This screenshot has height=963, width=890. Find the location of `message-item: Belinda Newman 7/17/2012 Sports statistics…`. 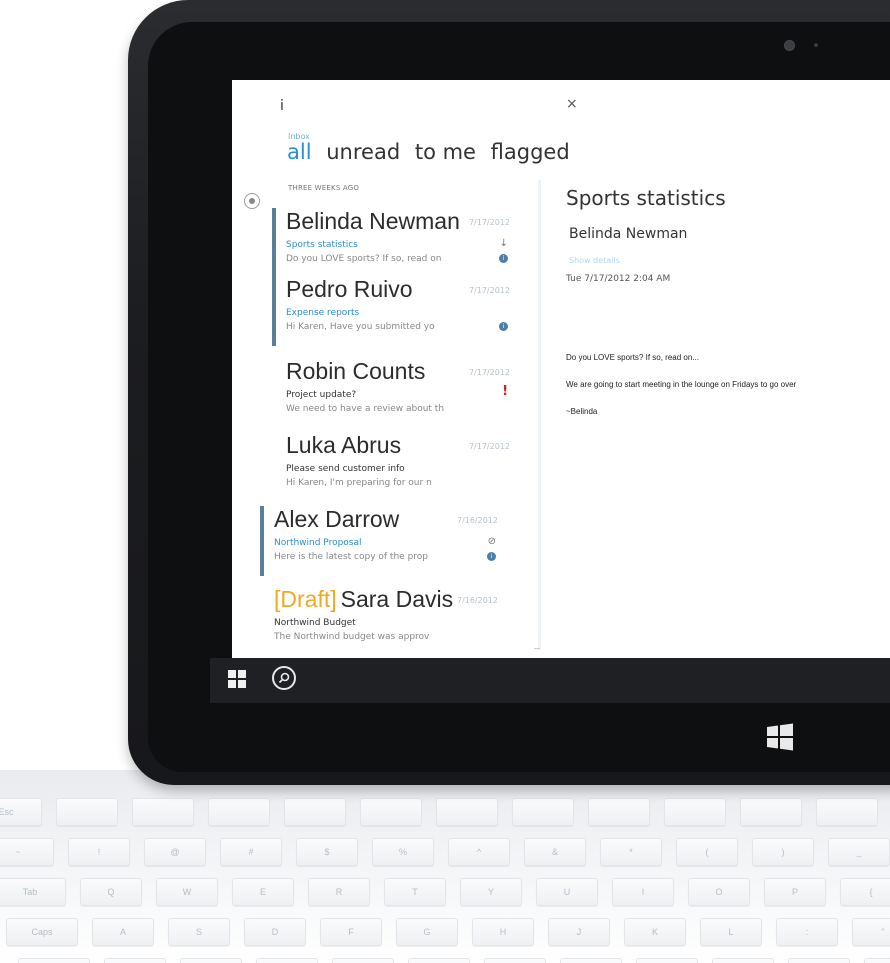

message-item: Belinda Newman 7/17/2012 Sports statistics… is located at coordinates (395, 243).